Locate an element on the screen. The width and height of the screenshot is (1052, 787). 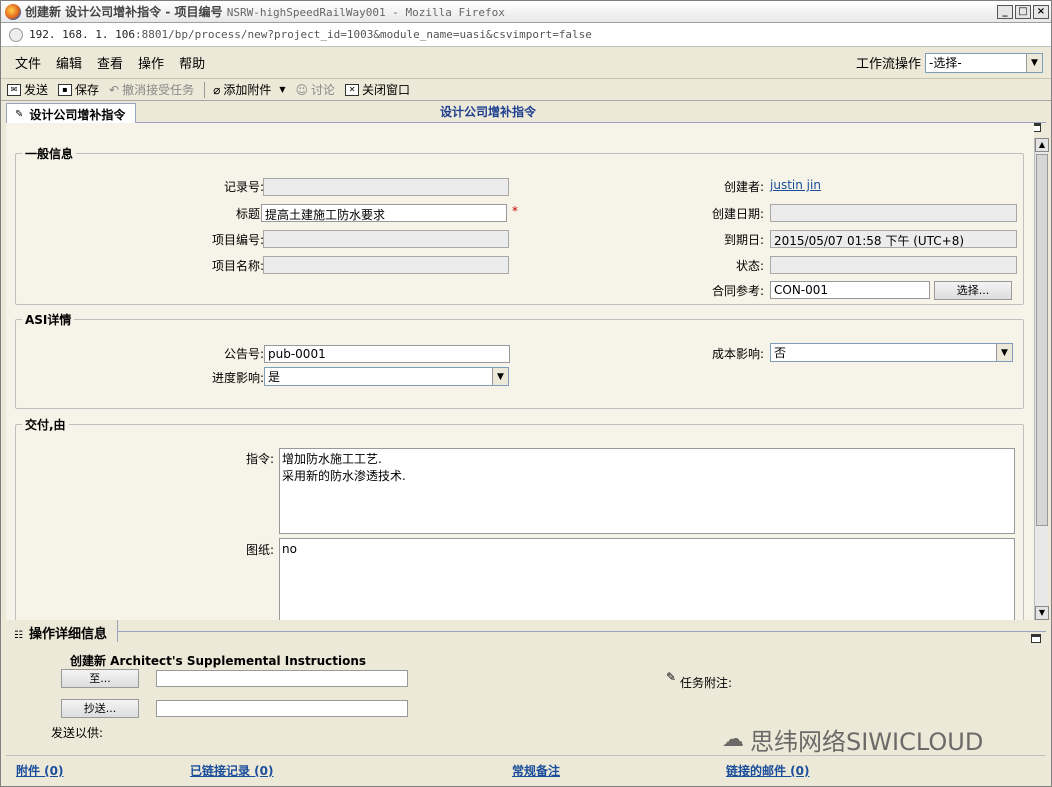
close-window-button: ✕ 关闭窗口 is located at coordinates (377, 89).